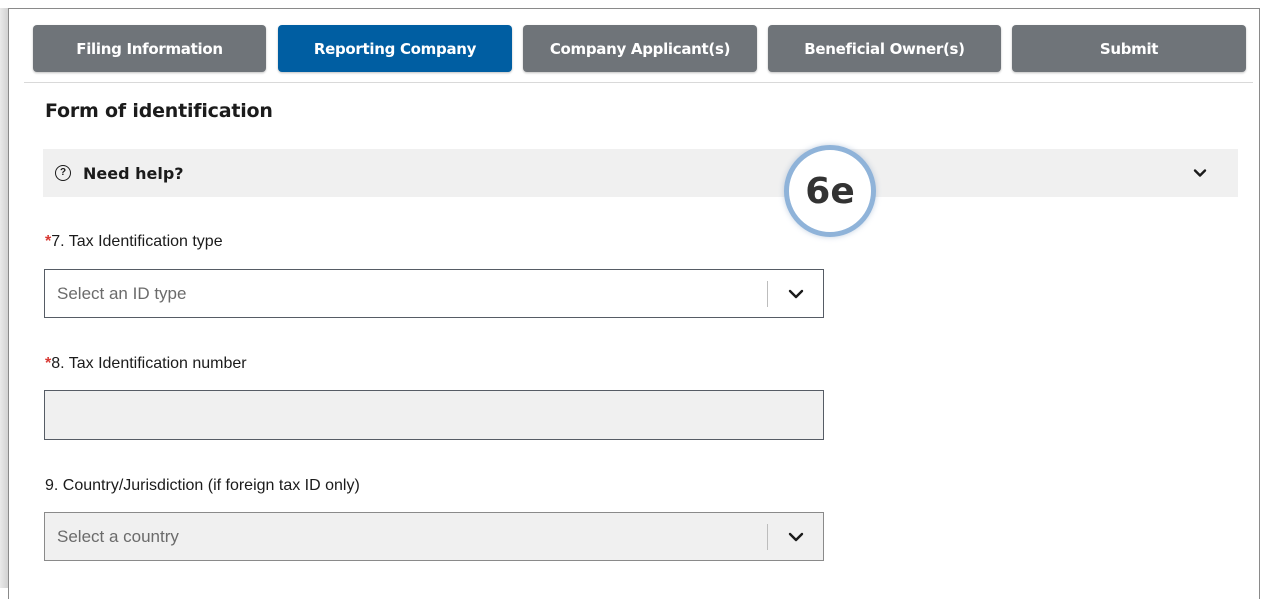 This screenshot has width=1268, height=599. Describe the element at coordinates (63, 173) in the screenshot. I see `help-circle-icon: ?` at that location.